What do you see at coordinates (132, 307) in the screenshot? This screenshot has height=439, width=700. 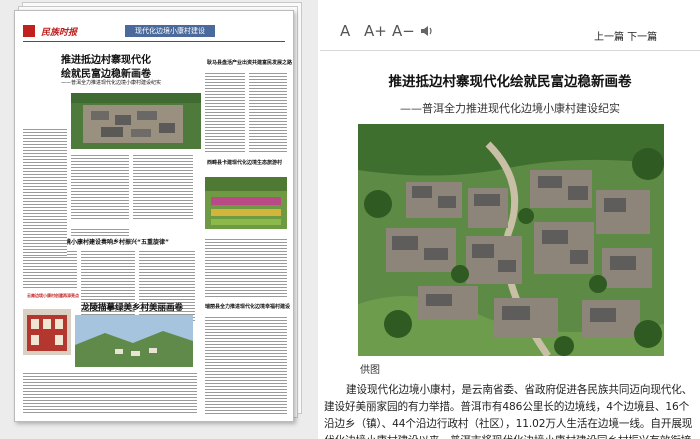 I see `np-headline-4: 龙陵描摹绿美乡村美丽画卷` at bounding box center [132, 307].